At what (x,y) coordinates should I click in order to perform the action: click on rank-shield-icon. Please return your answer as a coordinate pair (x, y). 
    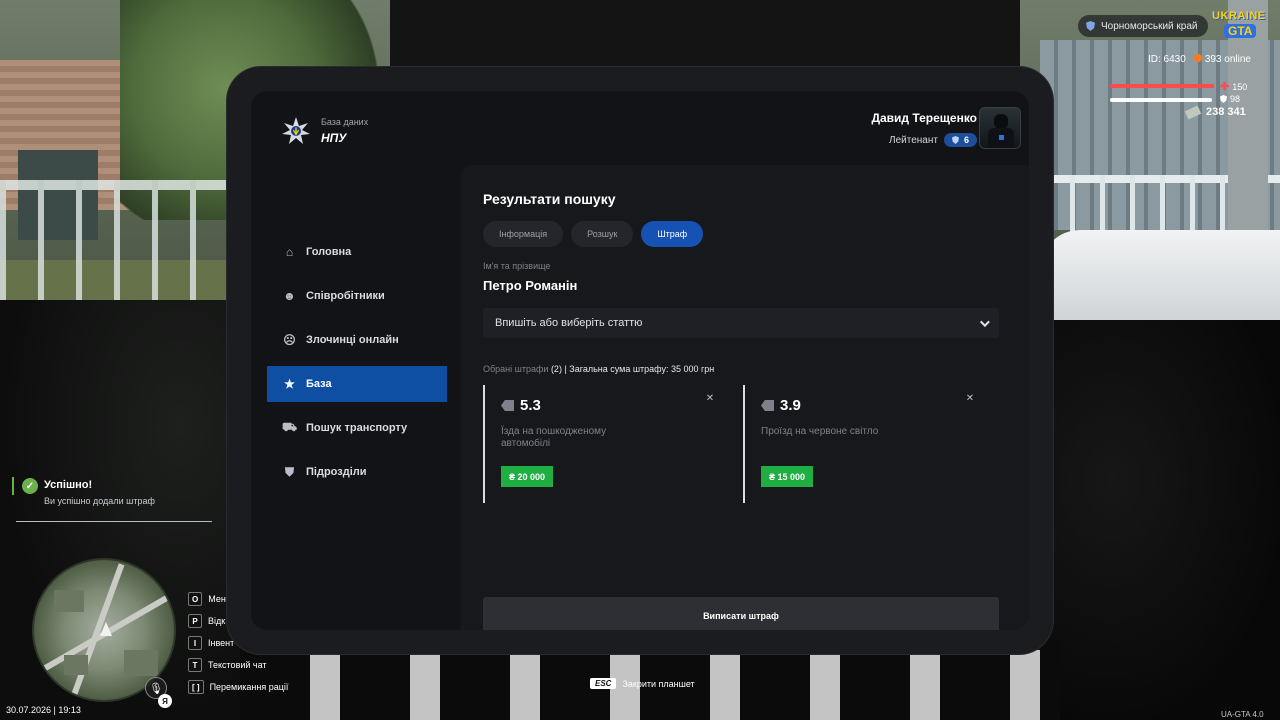
    Looking at the image, I should click on (955, 140).